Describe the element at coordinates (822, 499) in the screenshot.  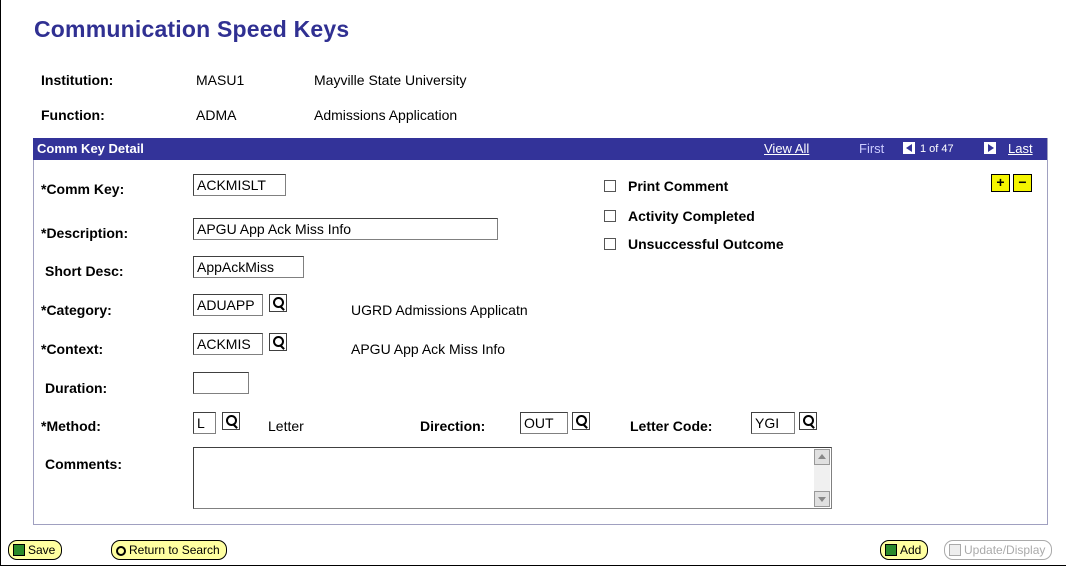
I see `scroll-down-icon` at that location.